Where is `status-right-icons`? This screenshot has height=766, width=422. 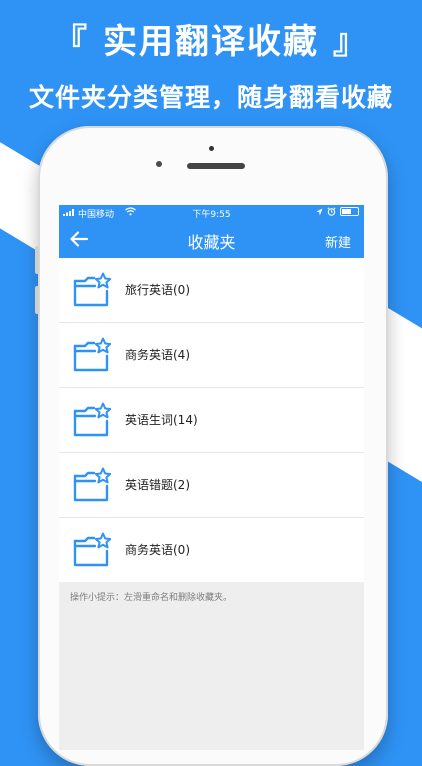
status-right-icons is located at coordinates (337, 211).